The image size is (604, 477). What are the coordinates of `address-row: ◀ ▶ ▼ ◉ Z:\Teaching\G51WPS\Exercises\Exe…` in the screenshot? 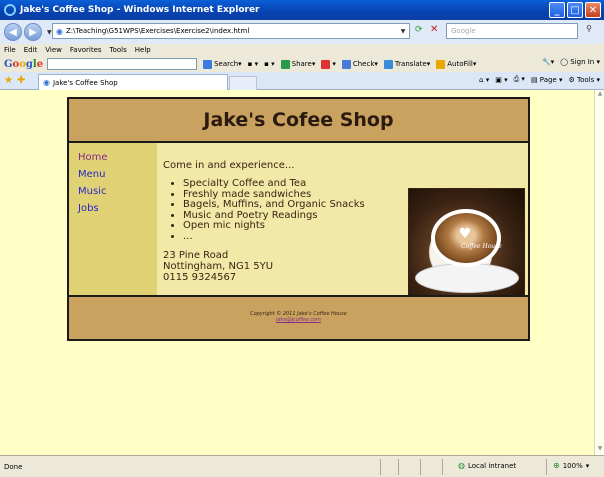 It's located at (302, 32).